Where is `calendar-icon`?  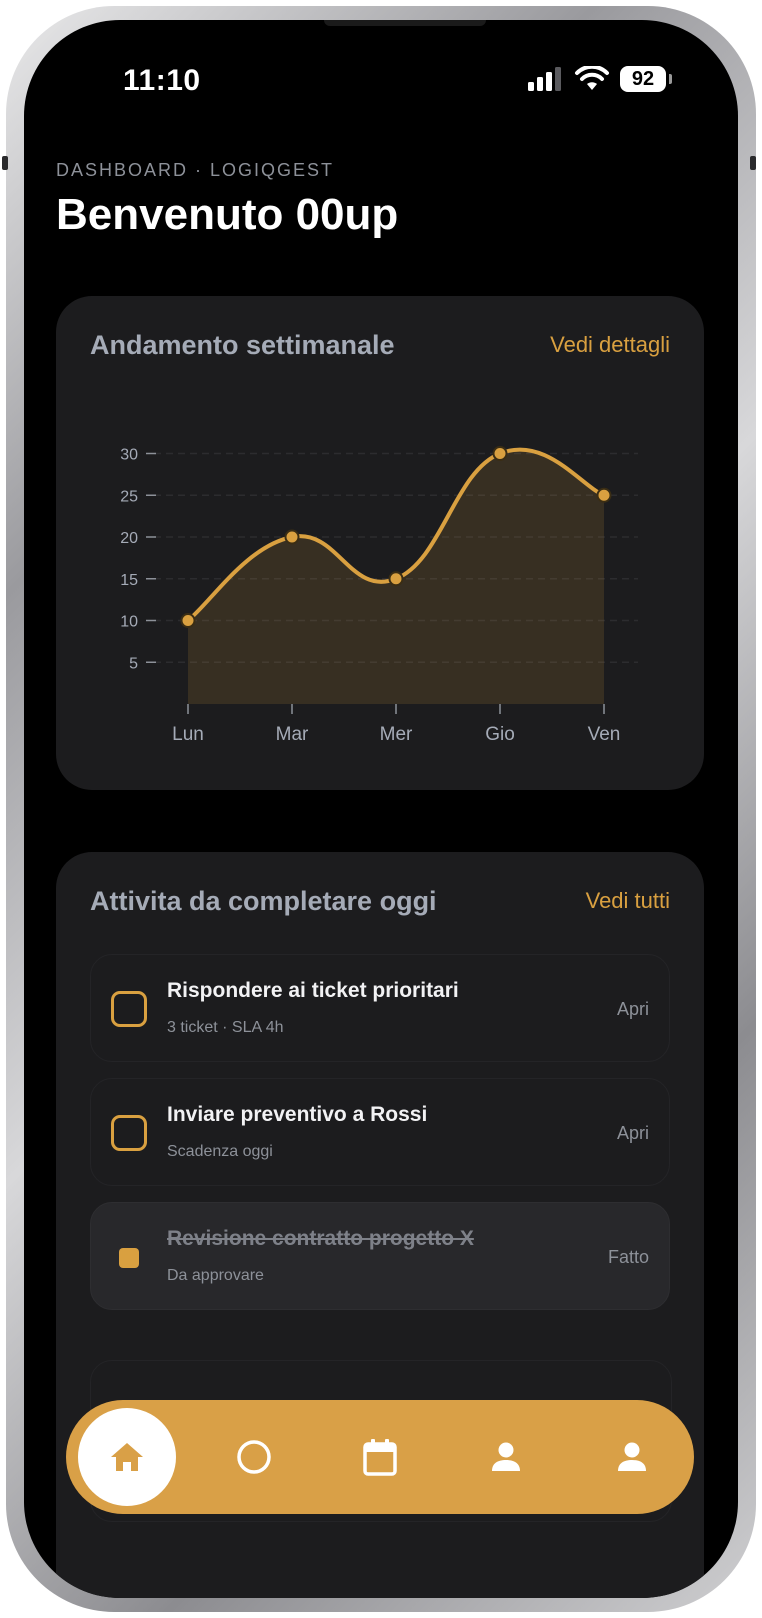
calendar-icon is located at coordinates (380, 1457).